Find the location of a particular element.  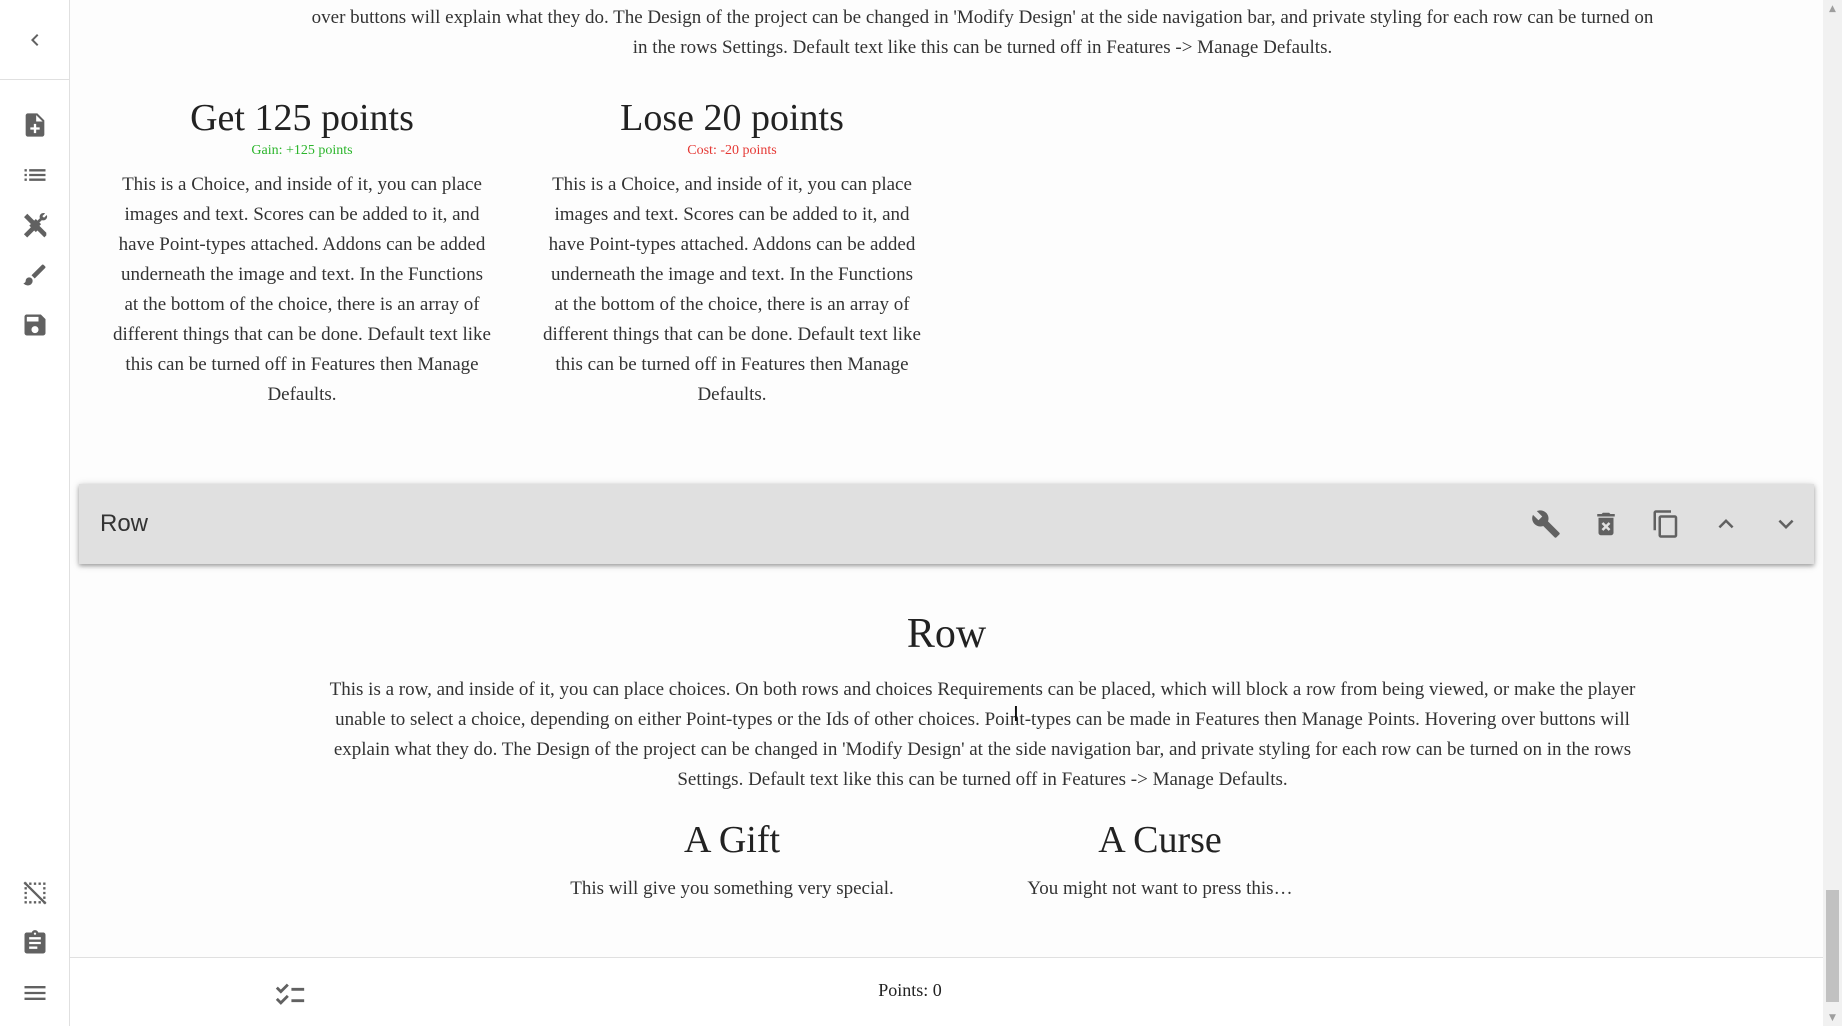

row-settings-button is located at coordinates (1546, 524).